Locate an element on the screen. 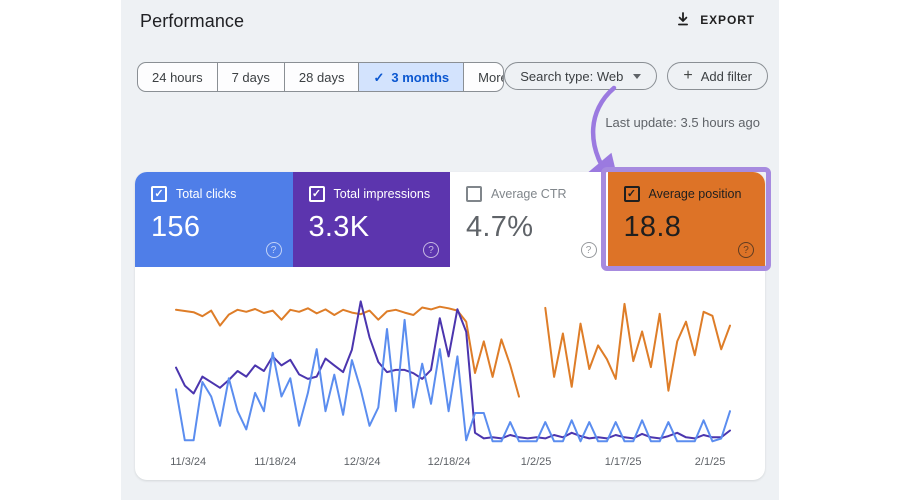 The image size is (900, 500). checkbox-unchecked-icon is located at coordinates (474, 194).